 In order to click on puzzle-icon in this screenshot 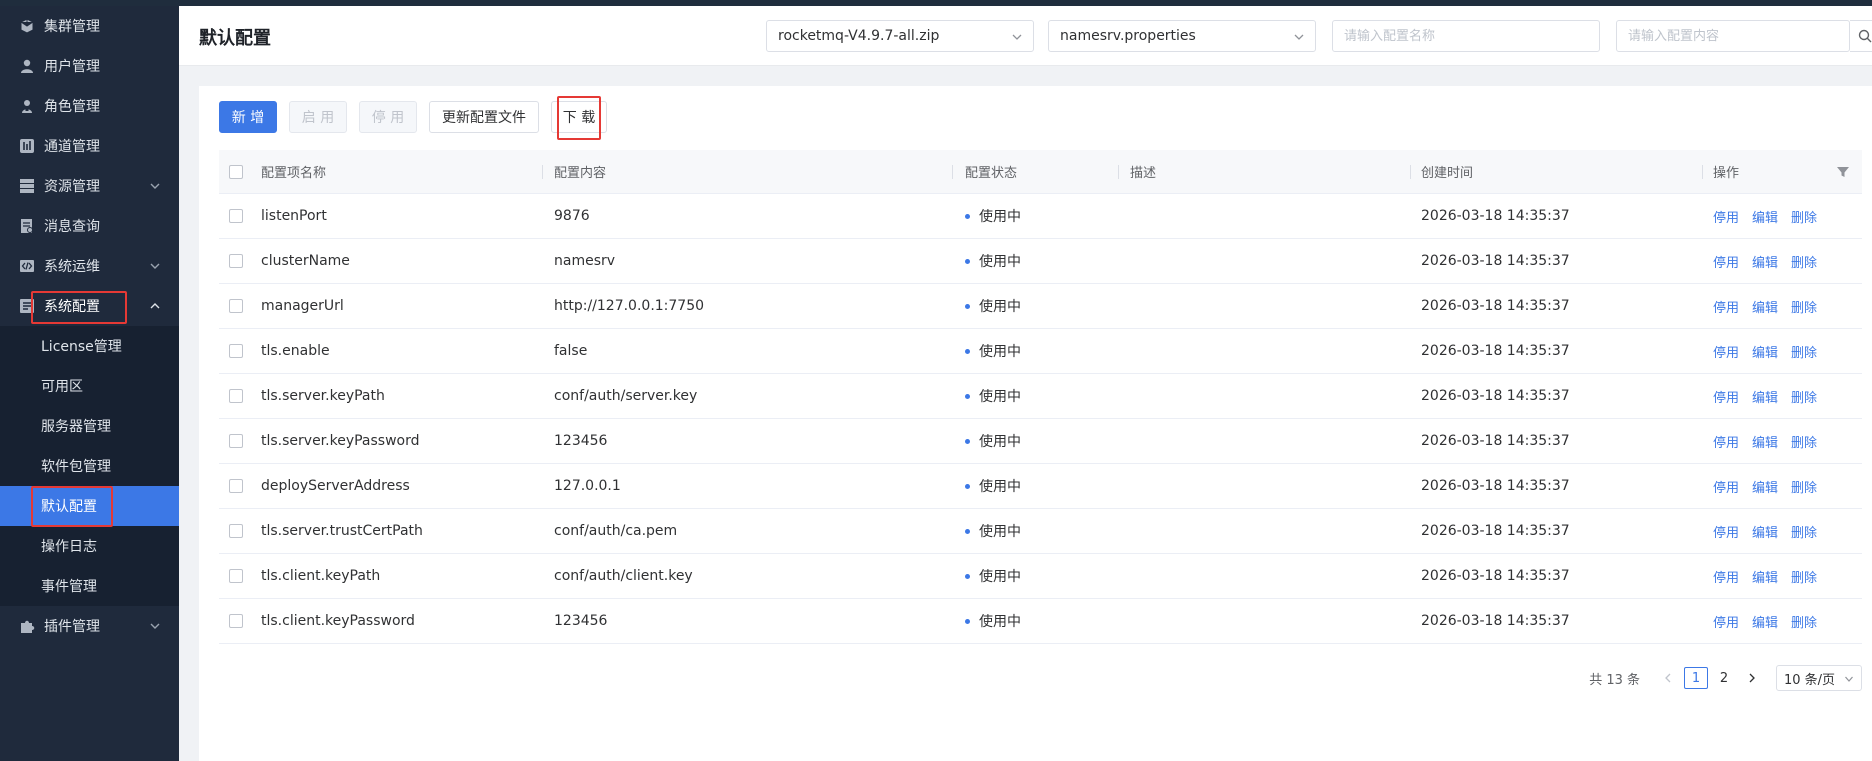, I will do `click(27, 626)`.